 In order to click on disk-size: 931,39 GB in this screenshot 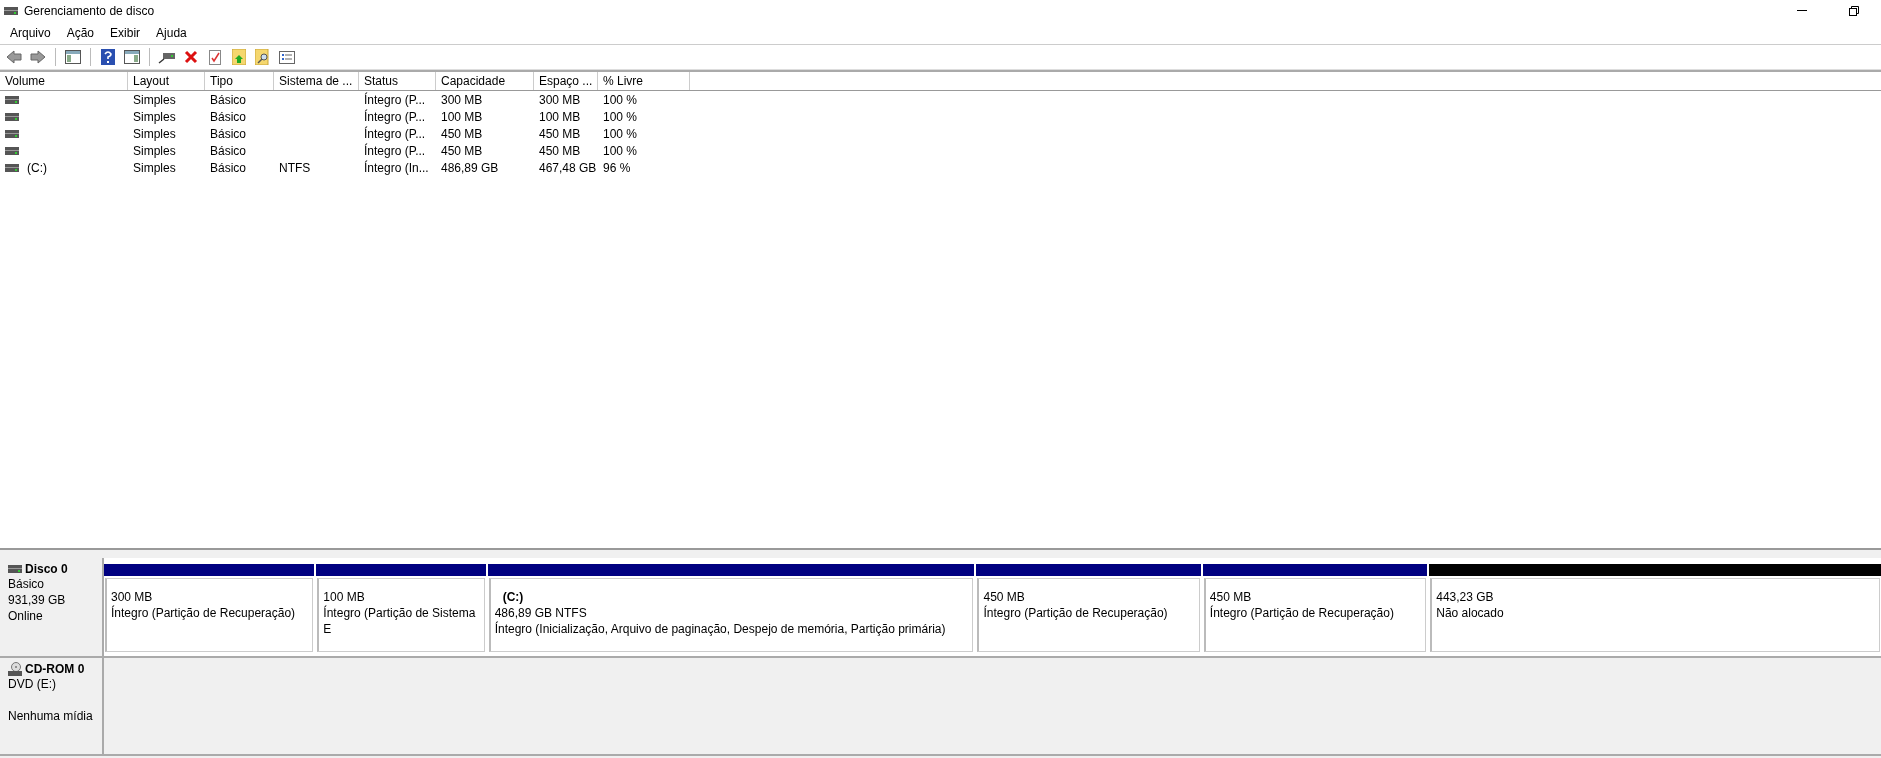, I will do `click(37, 600)`.